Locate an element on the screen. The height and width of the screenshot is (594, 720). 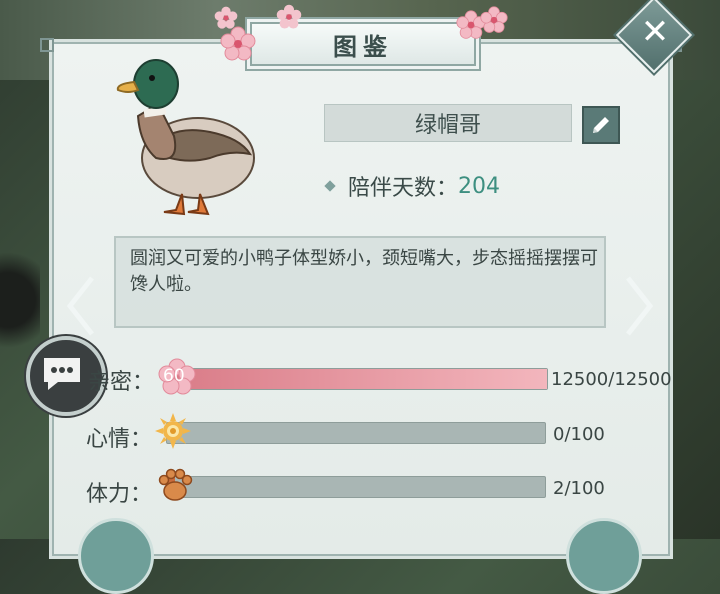
stamina-bar is located at coordinates (356, 487).